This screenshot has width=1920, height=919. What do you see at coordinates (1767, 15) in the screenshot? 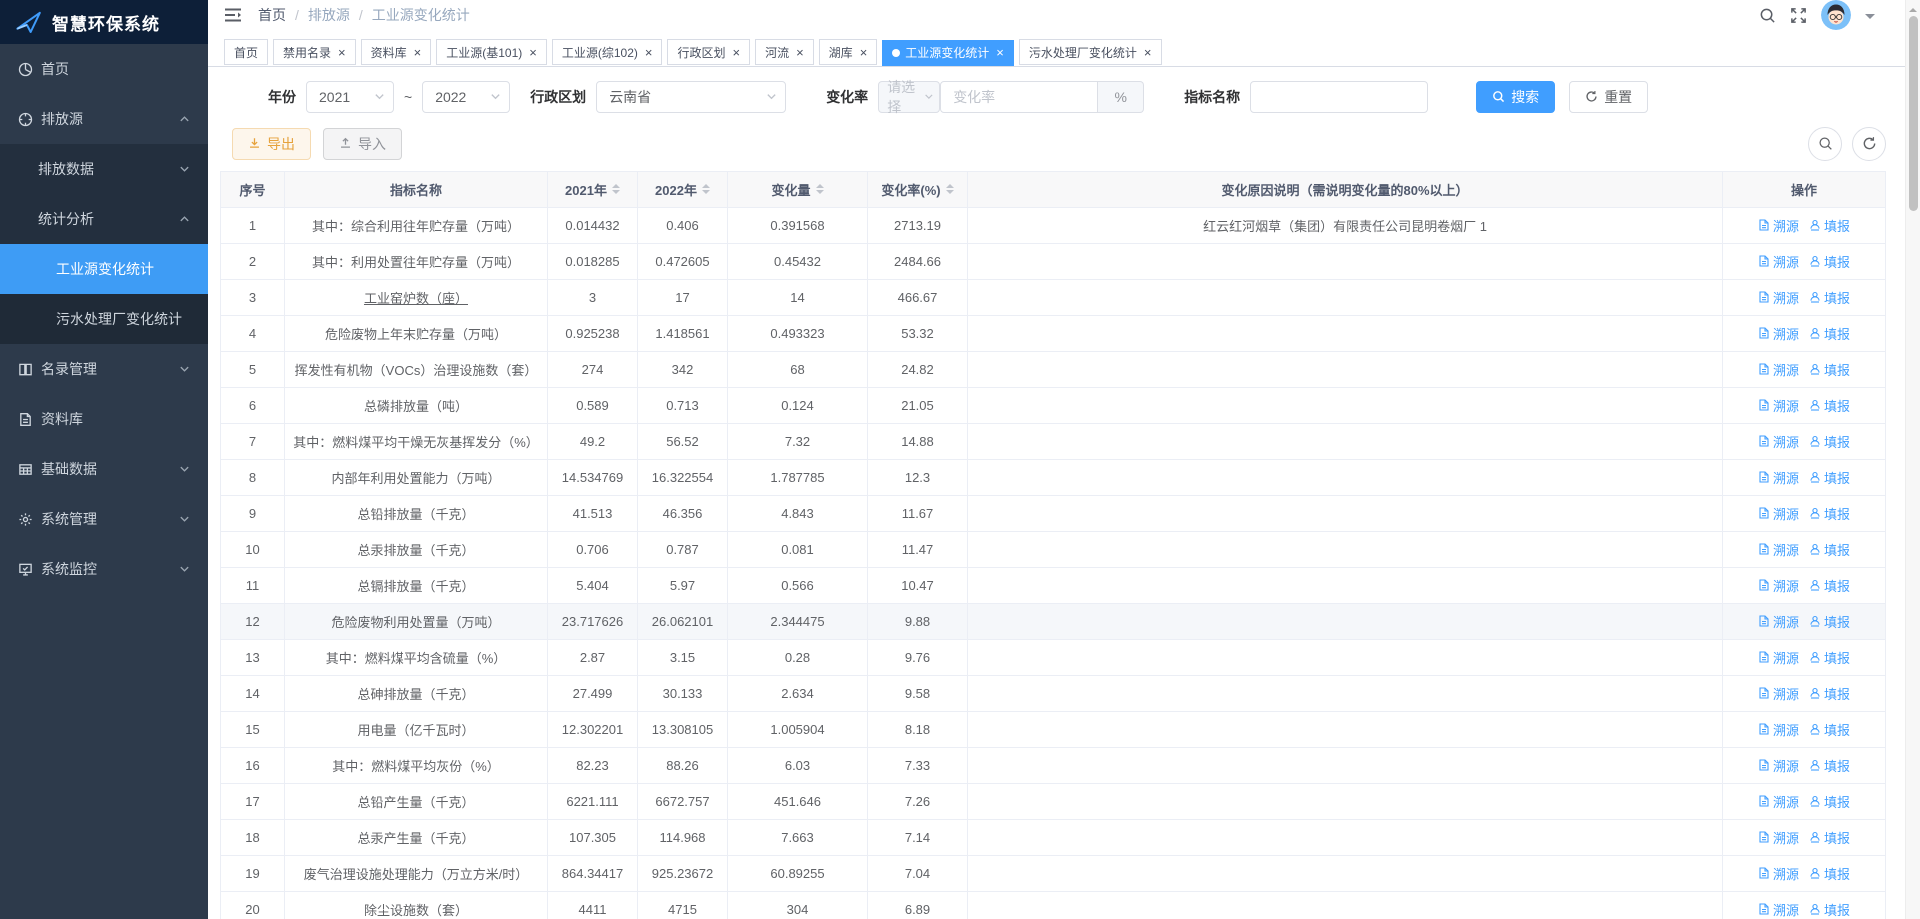
I see `search-icon` at bounding box center [1767, 15].